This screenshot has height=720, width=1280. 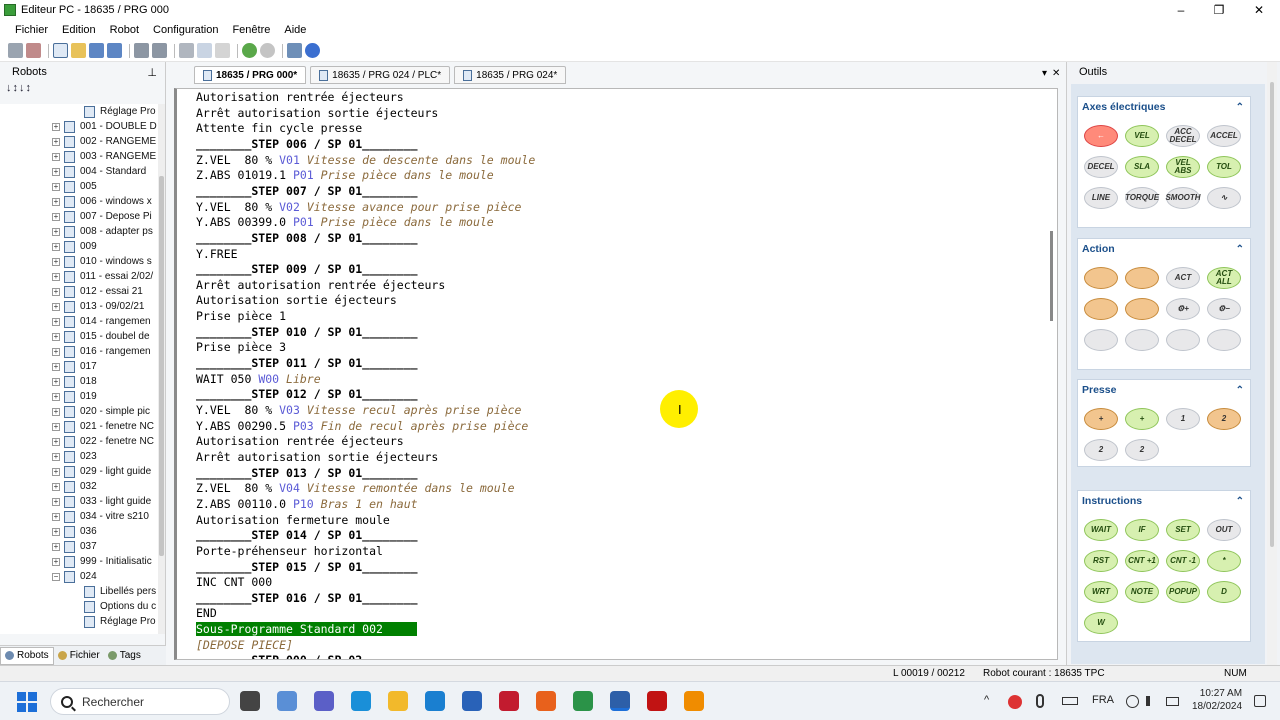 I want to click on open-folder-icon, so click(x=78, y=50).